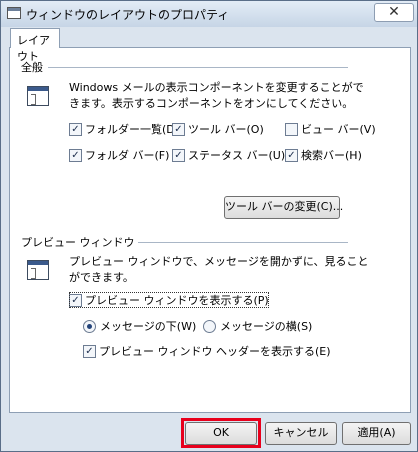  Describe the element at coordinates (14, 13) in the screenshot. I see `window-icon` at that location.